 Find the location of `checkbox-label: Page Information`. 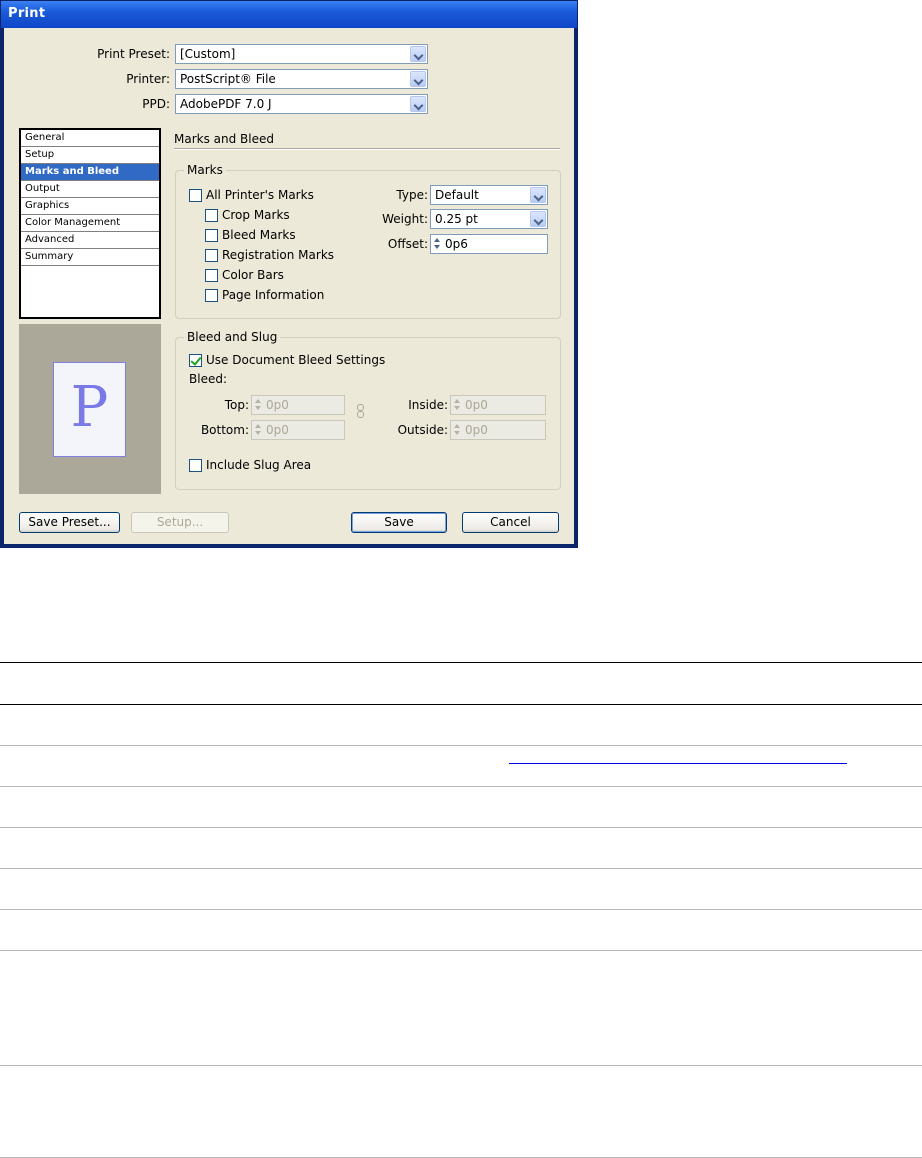

checkbox-label: Page Information is located at coordinates (273, 295).